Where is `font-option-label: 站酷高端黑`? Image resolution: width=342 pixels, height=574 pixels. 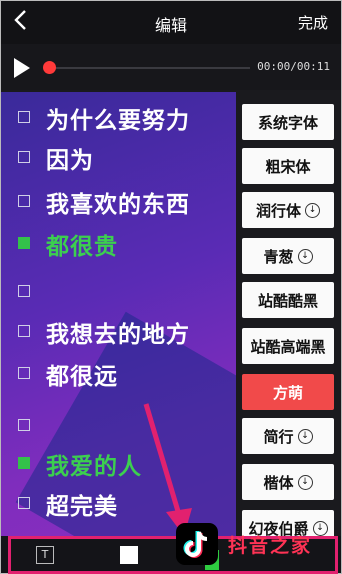
font-option-label: 站酷高端黑 is located at coordinates (288, 346).